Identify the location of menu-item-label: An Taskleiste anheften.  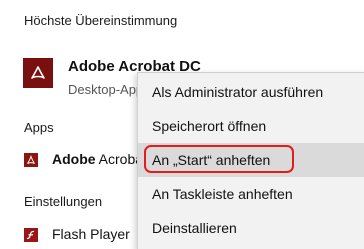
(222, 194).